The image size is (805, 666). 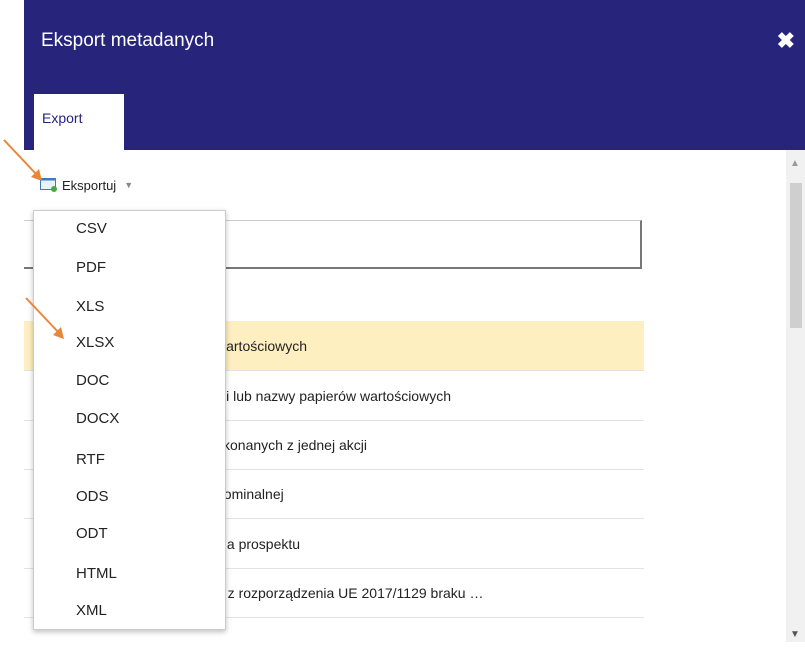 I want to click on menu-item-csv: CSV, so click(x=91, y=228).